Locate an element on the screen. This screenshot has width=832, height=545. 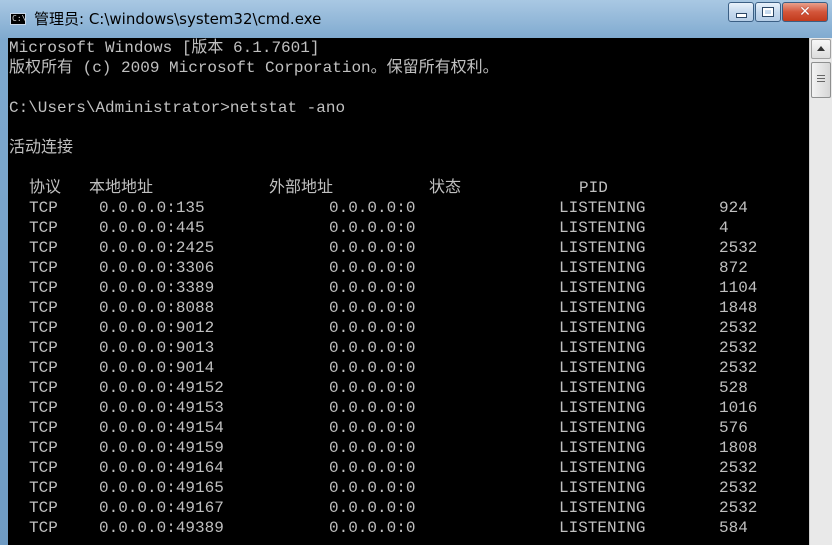
minimize-icon is located at coordinates (741, 15).